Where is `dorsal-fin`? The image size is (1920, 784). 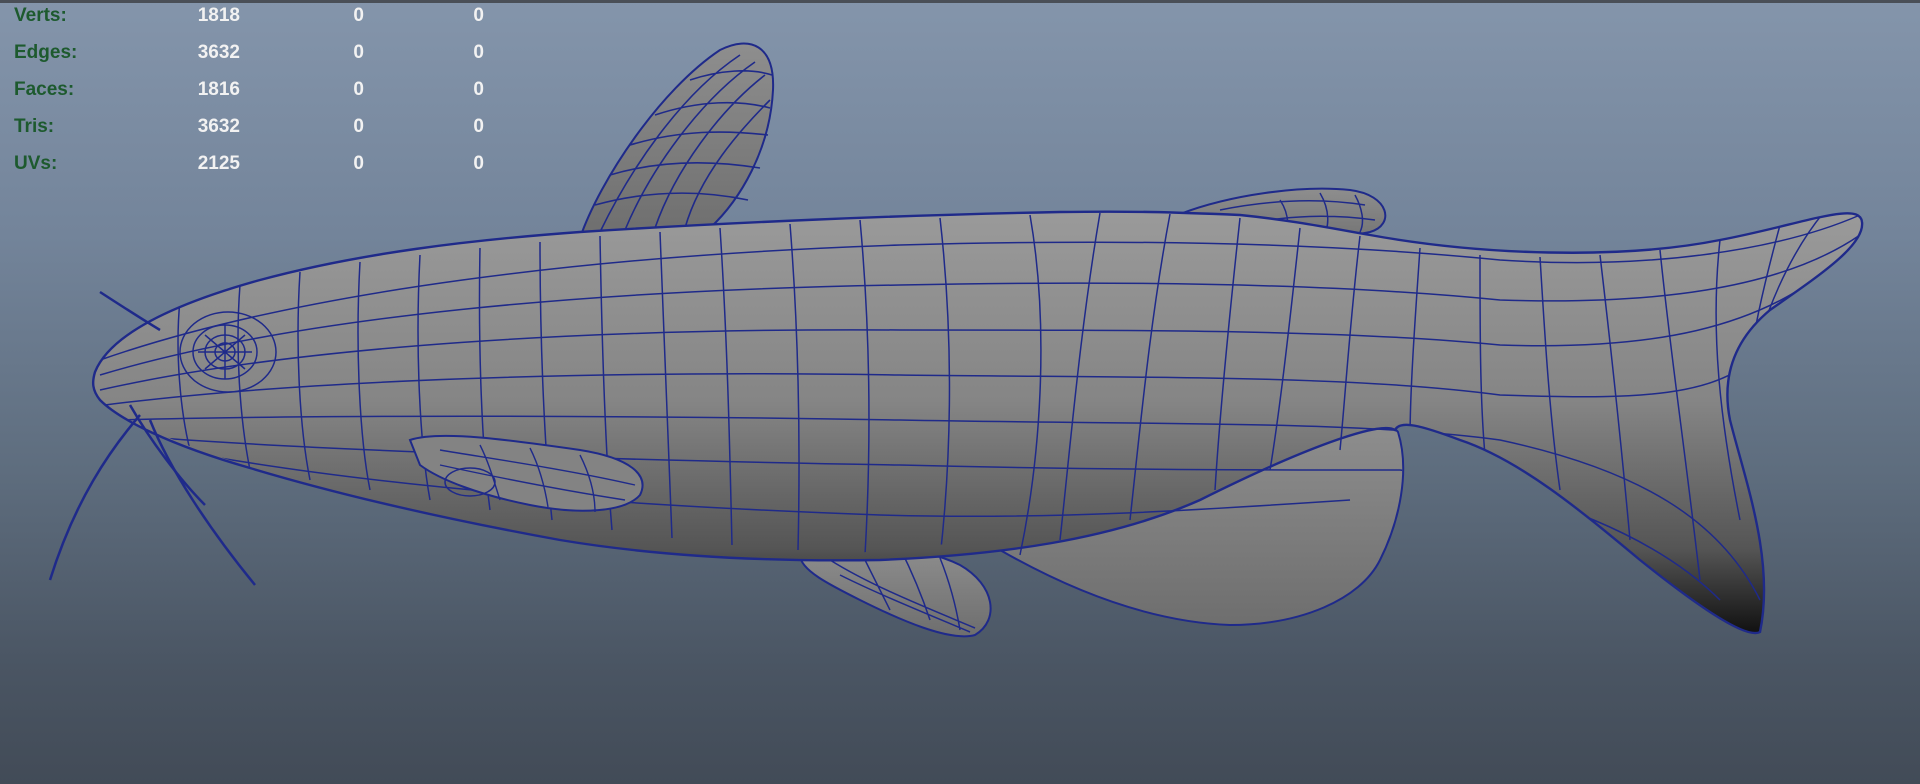
dorsal-fin is located at coordinates (676, 141).